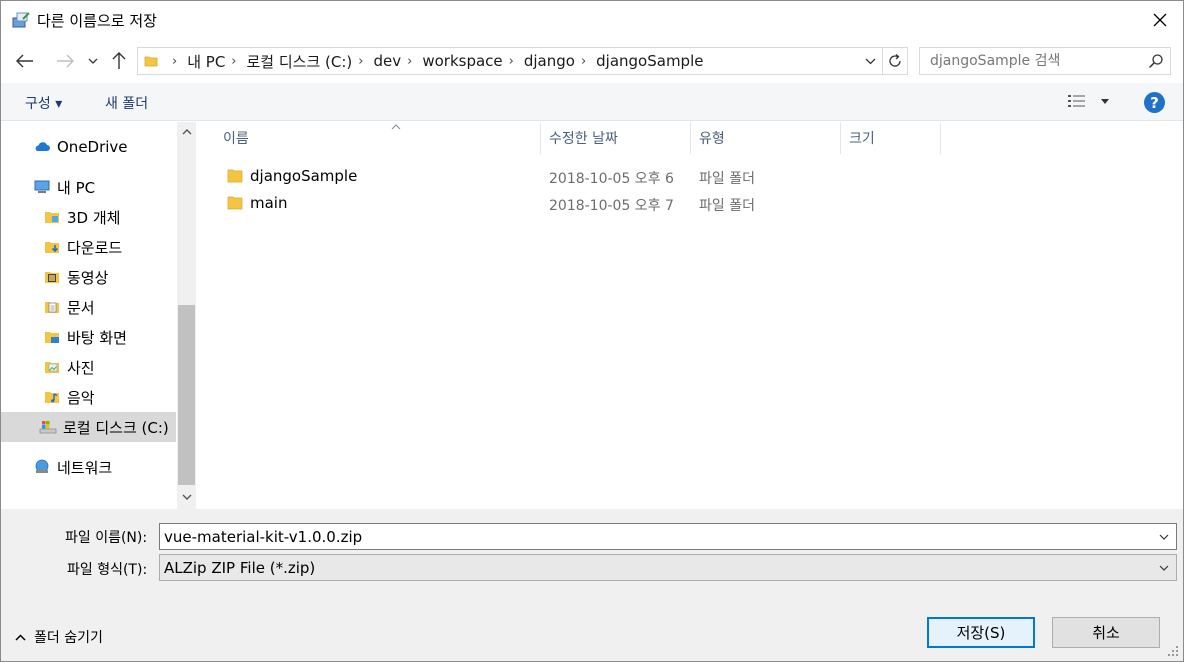 Image resolution: width=1184 pixels, height=662 pixels. I want to click on nav-scrollbar, so click(186, 315).